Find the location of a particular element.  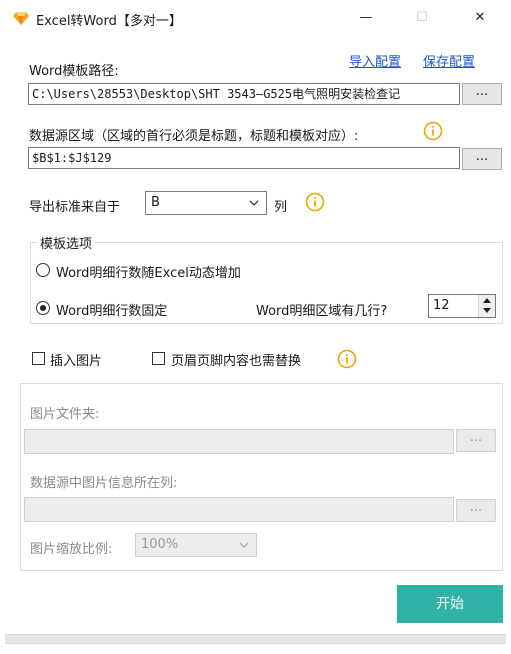

close-button: ✕ is located at coordinates (480, 18).